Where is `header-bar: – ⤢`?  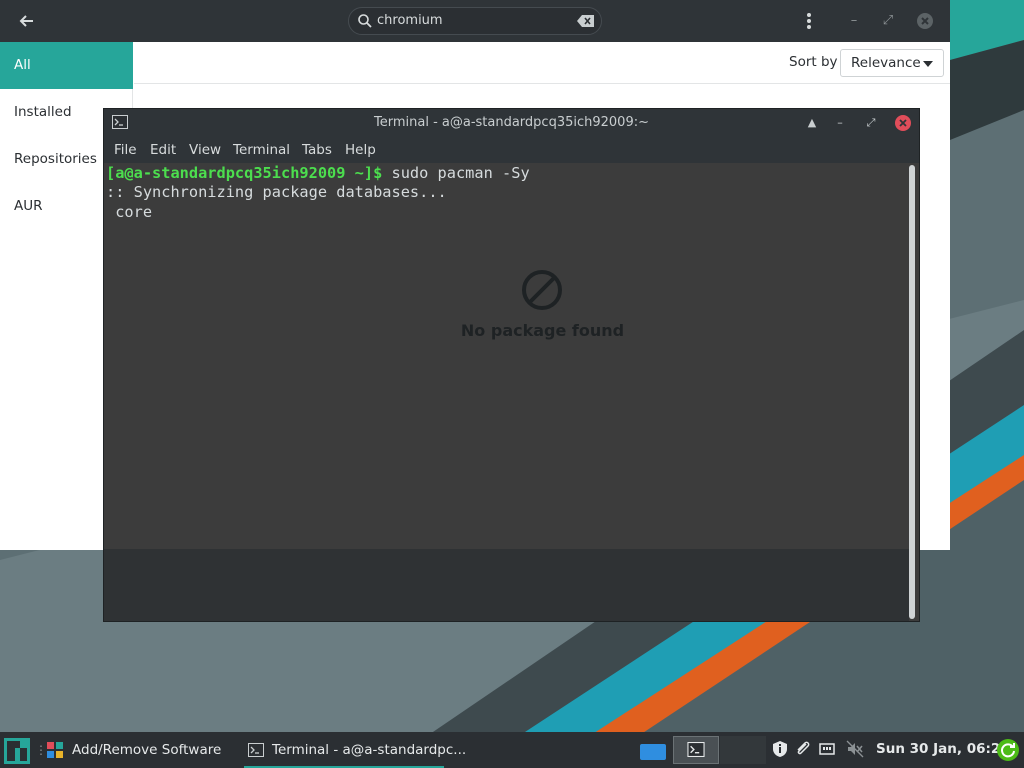
header-bar: – ⤢ is located at coordinates (475, 21).